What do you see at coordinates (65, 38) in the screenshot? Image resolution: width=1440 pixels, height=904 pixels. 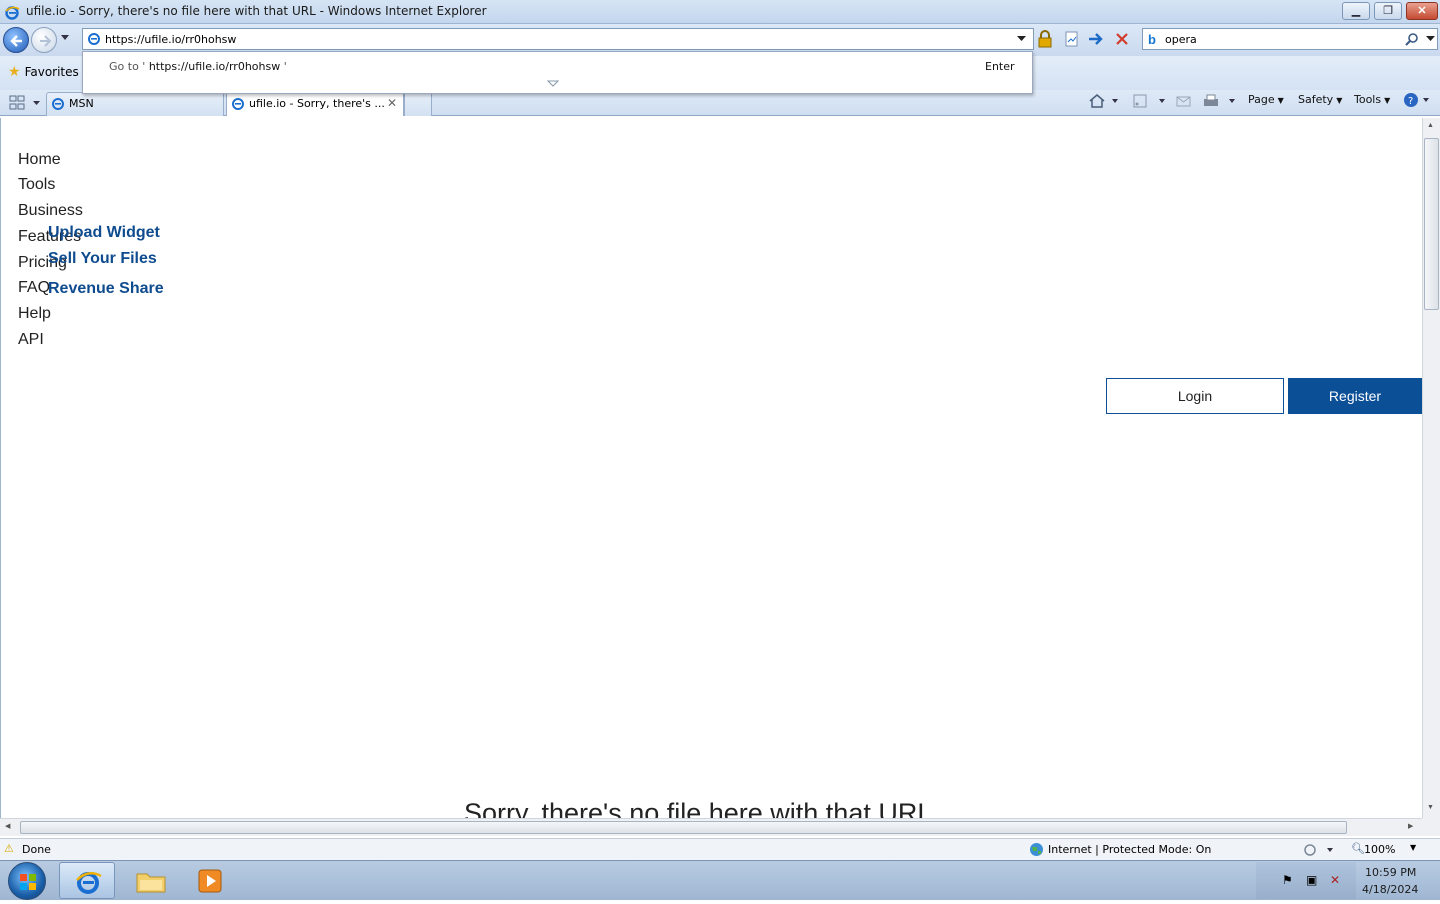 I see `recent-pages-dropdown-icon` at bounding box center [65, 38].